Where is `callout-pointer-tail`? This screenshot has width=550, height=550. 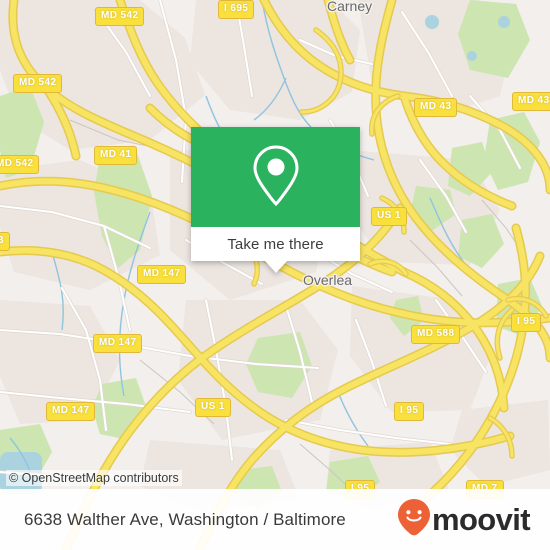 callout-pointer-tail is located at coordinates (275, 267).